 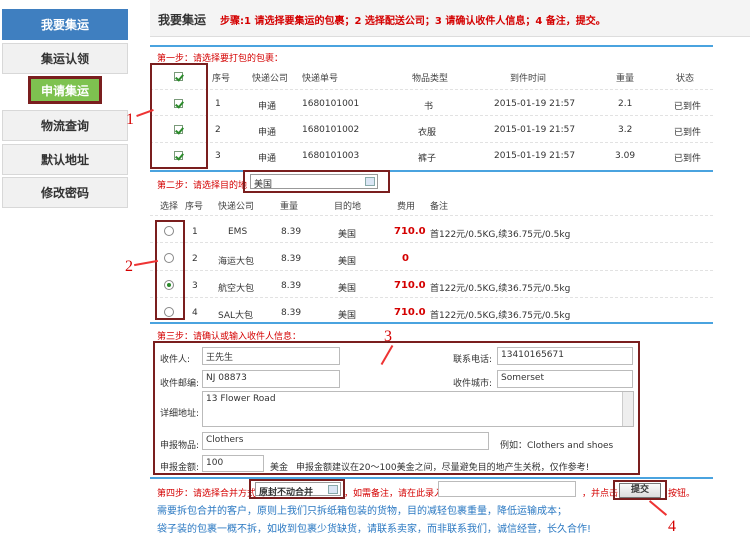 What do you see at coordinates (345, 441) in the screenshot?
I see `goods-field: Clothers` at bounding box center [345, 441].